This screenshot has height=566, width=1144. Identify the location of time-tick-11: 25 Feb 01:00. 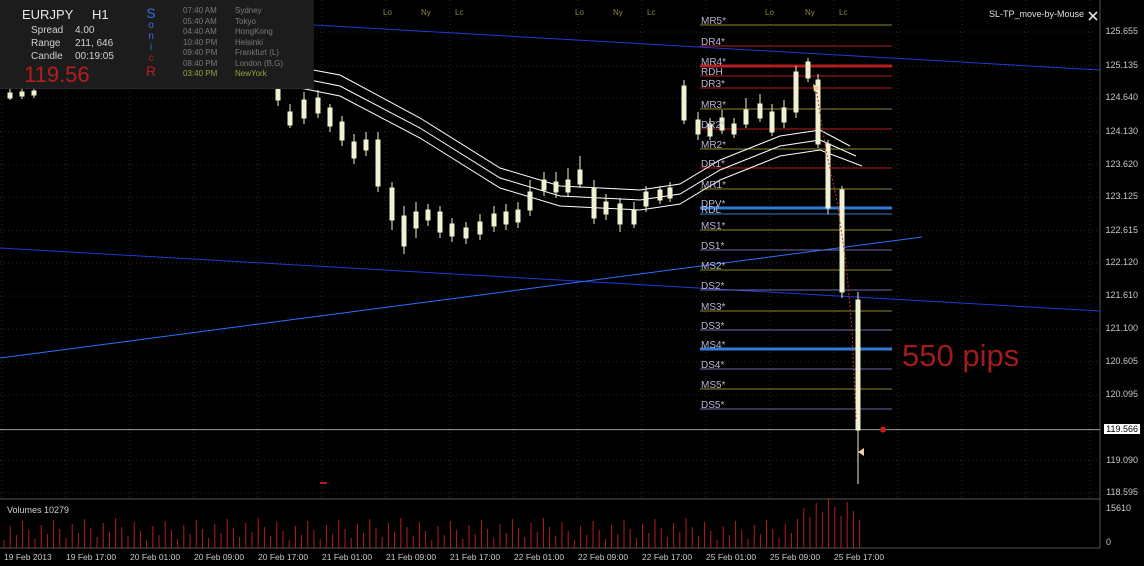
(731, 557).